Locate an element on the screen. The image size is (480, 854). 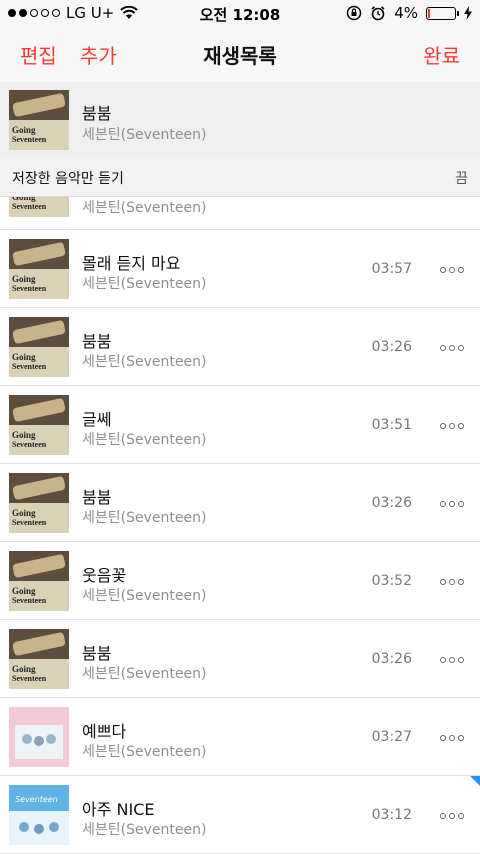
track-title: 글쎄 is located at coordinates (97, 419).